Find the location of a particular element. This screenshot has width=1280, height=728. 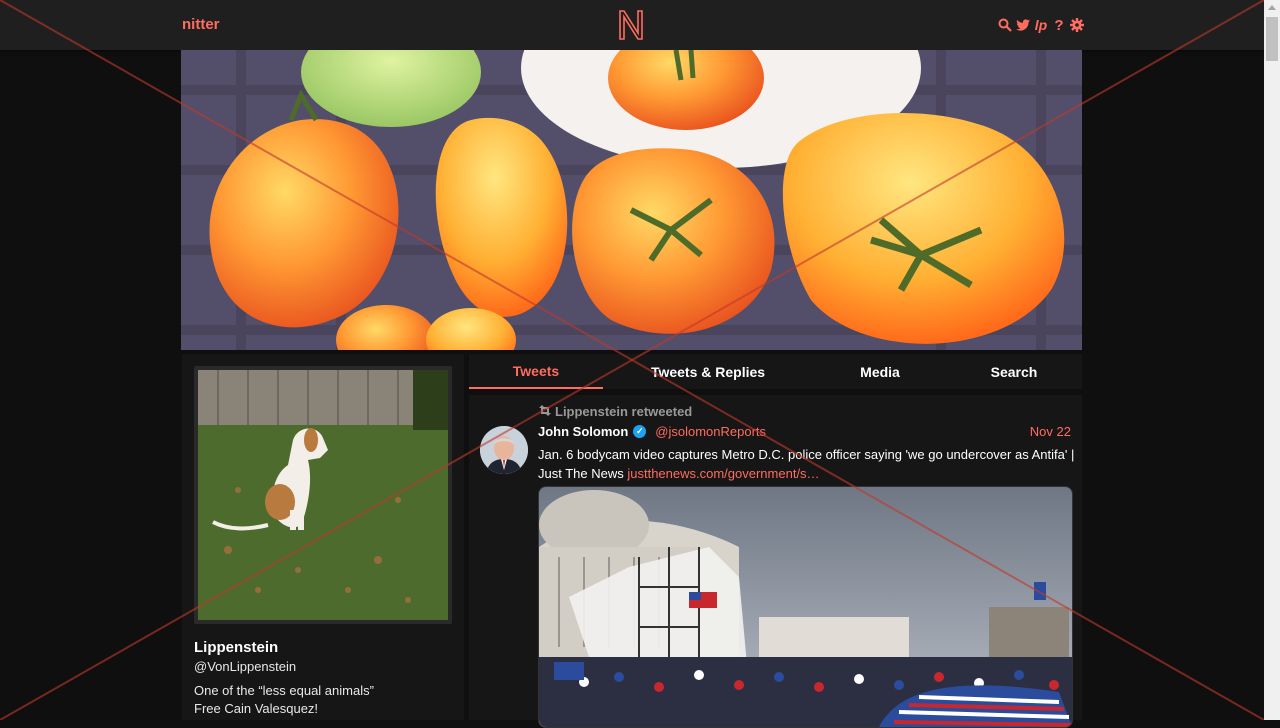

top-nav: nitter lp ? is located at coordinates (632, 25).